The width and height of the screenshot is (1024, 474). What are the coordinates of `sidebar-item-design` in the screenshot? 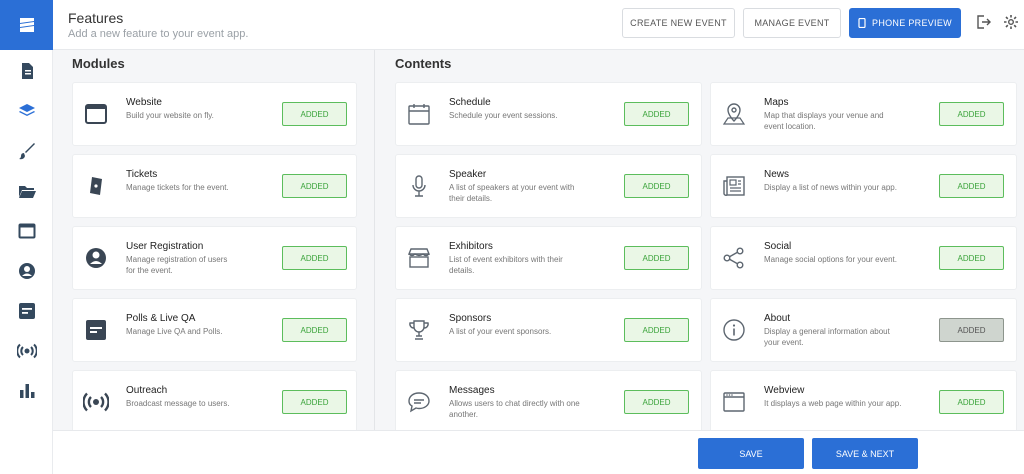 It's located at (26, 151).